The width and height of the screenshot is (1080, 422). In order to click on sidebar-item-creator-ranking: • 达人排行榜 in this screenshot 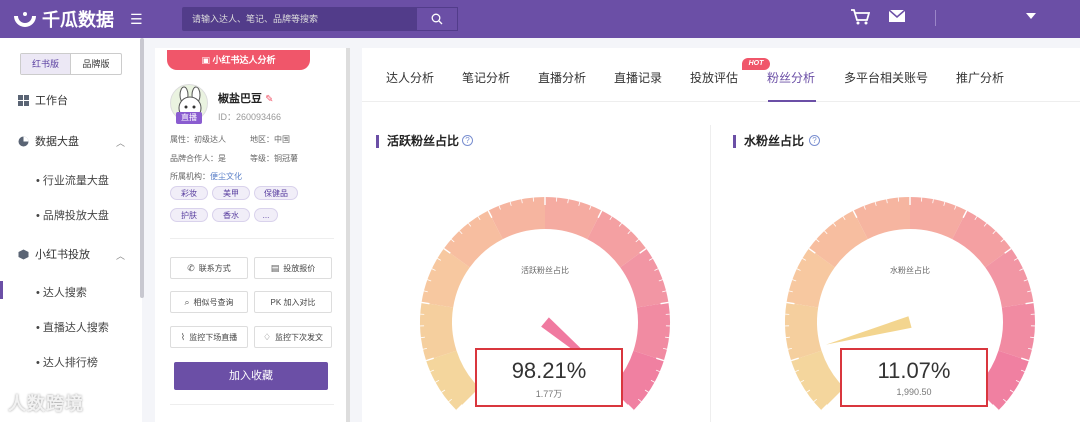, I will do `click(67, 362)`.